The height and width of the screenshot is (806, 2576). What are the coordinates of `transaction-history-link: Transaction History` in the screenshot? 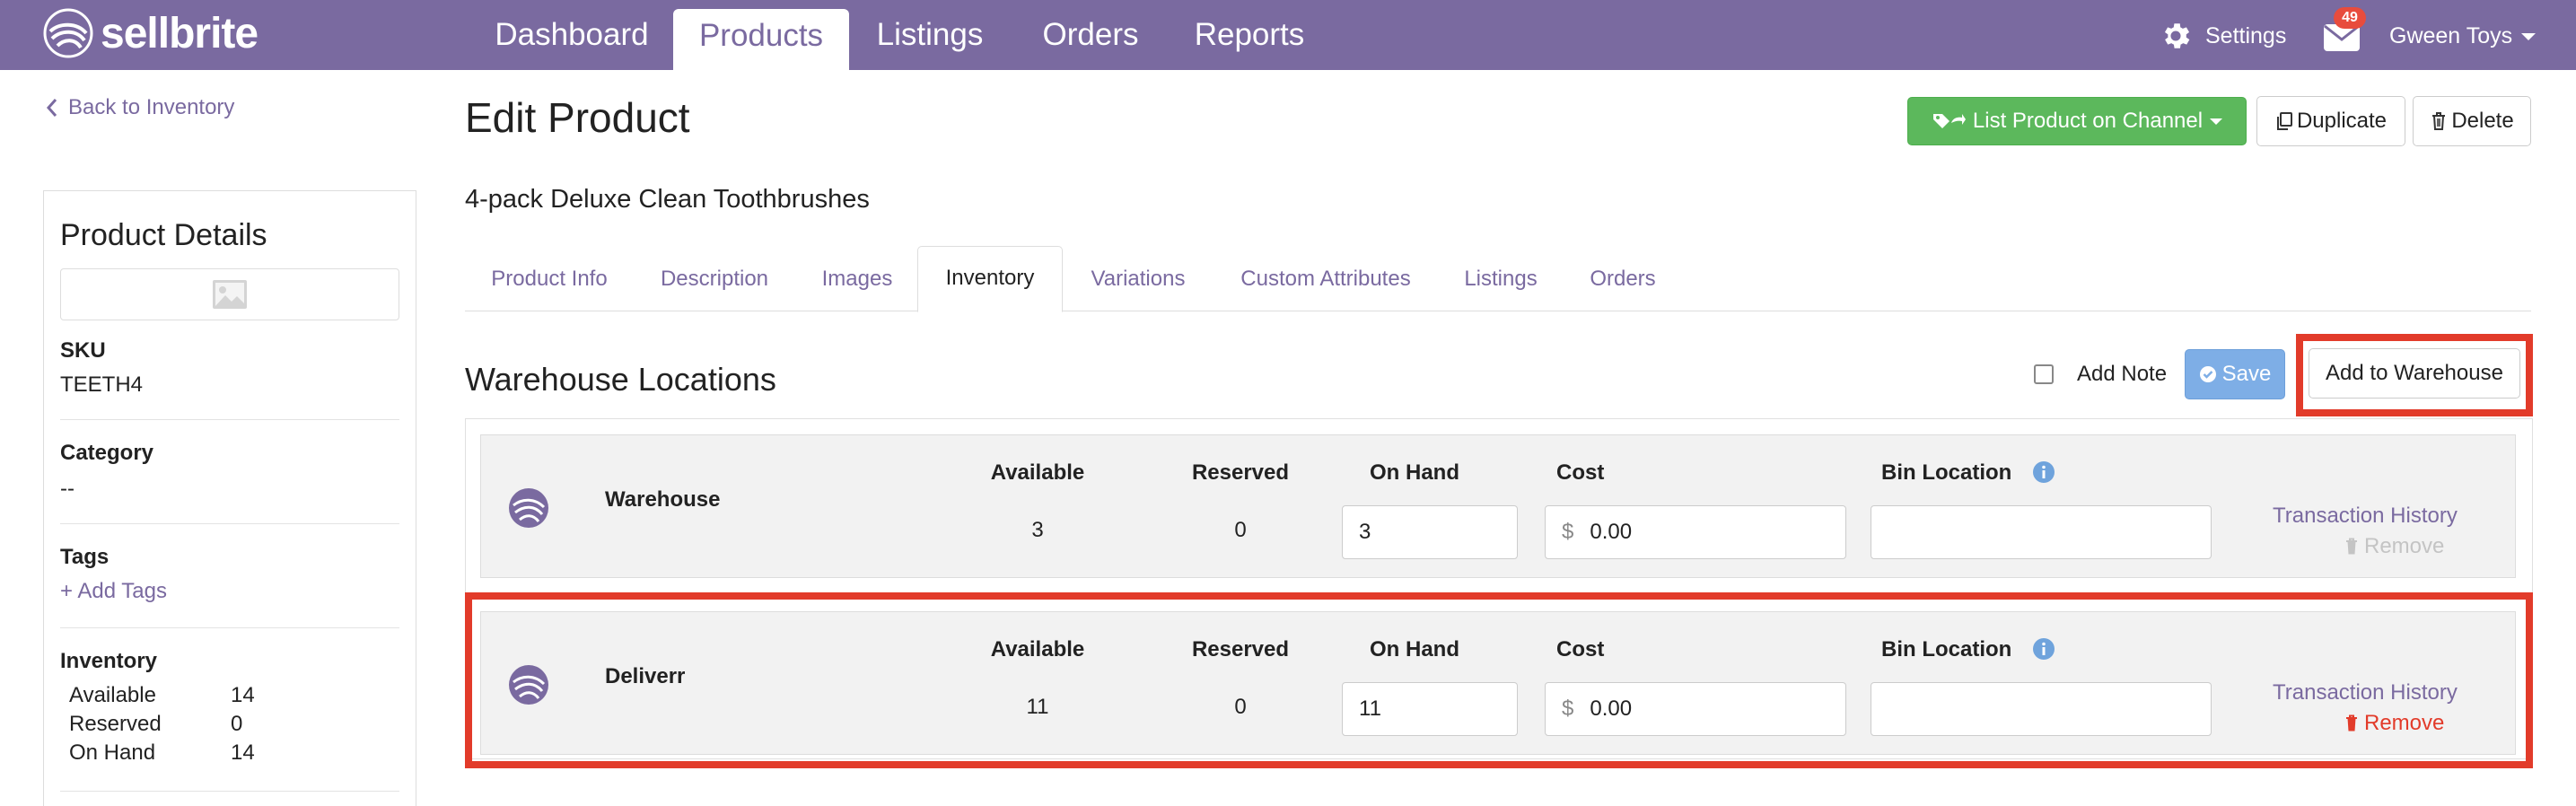 It's located at (2365, 516).